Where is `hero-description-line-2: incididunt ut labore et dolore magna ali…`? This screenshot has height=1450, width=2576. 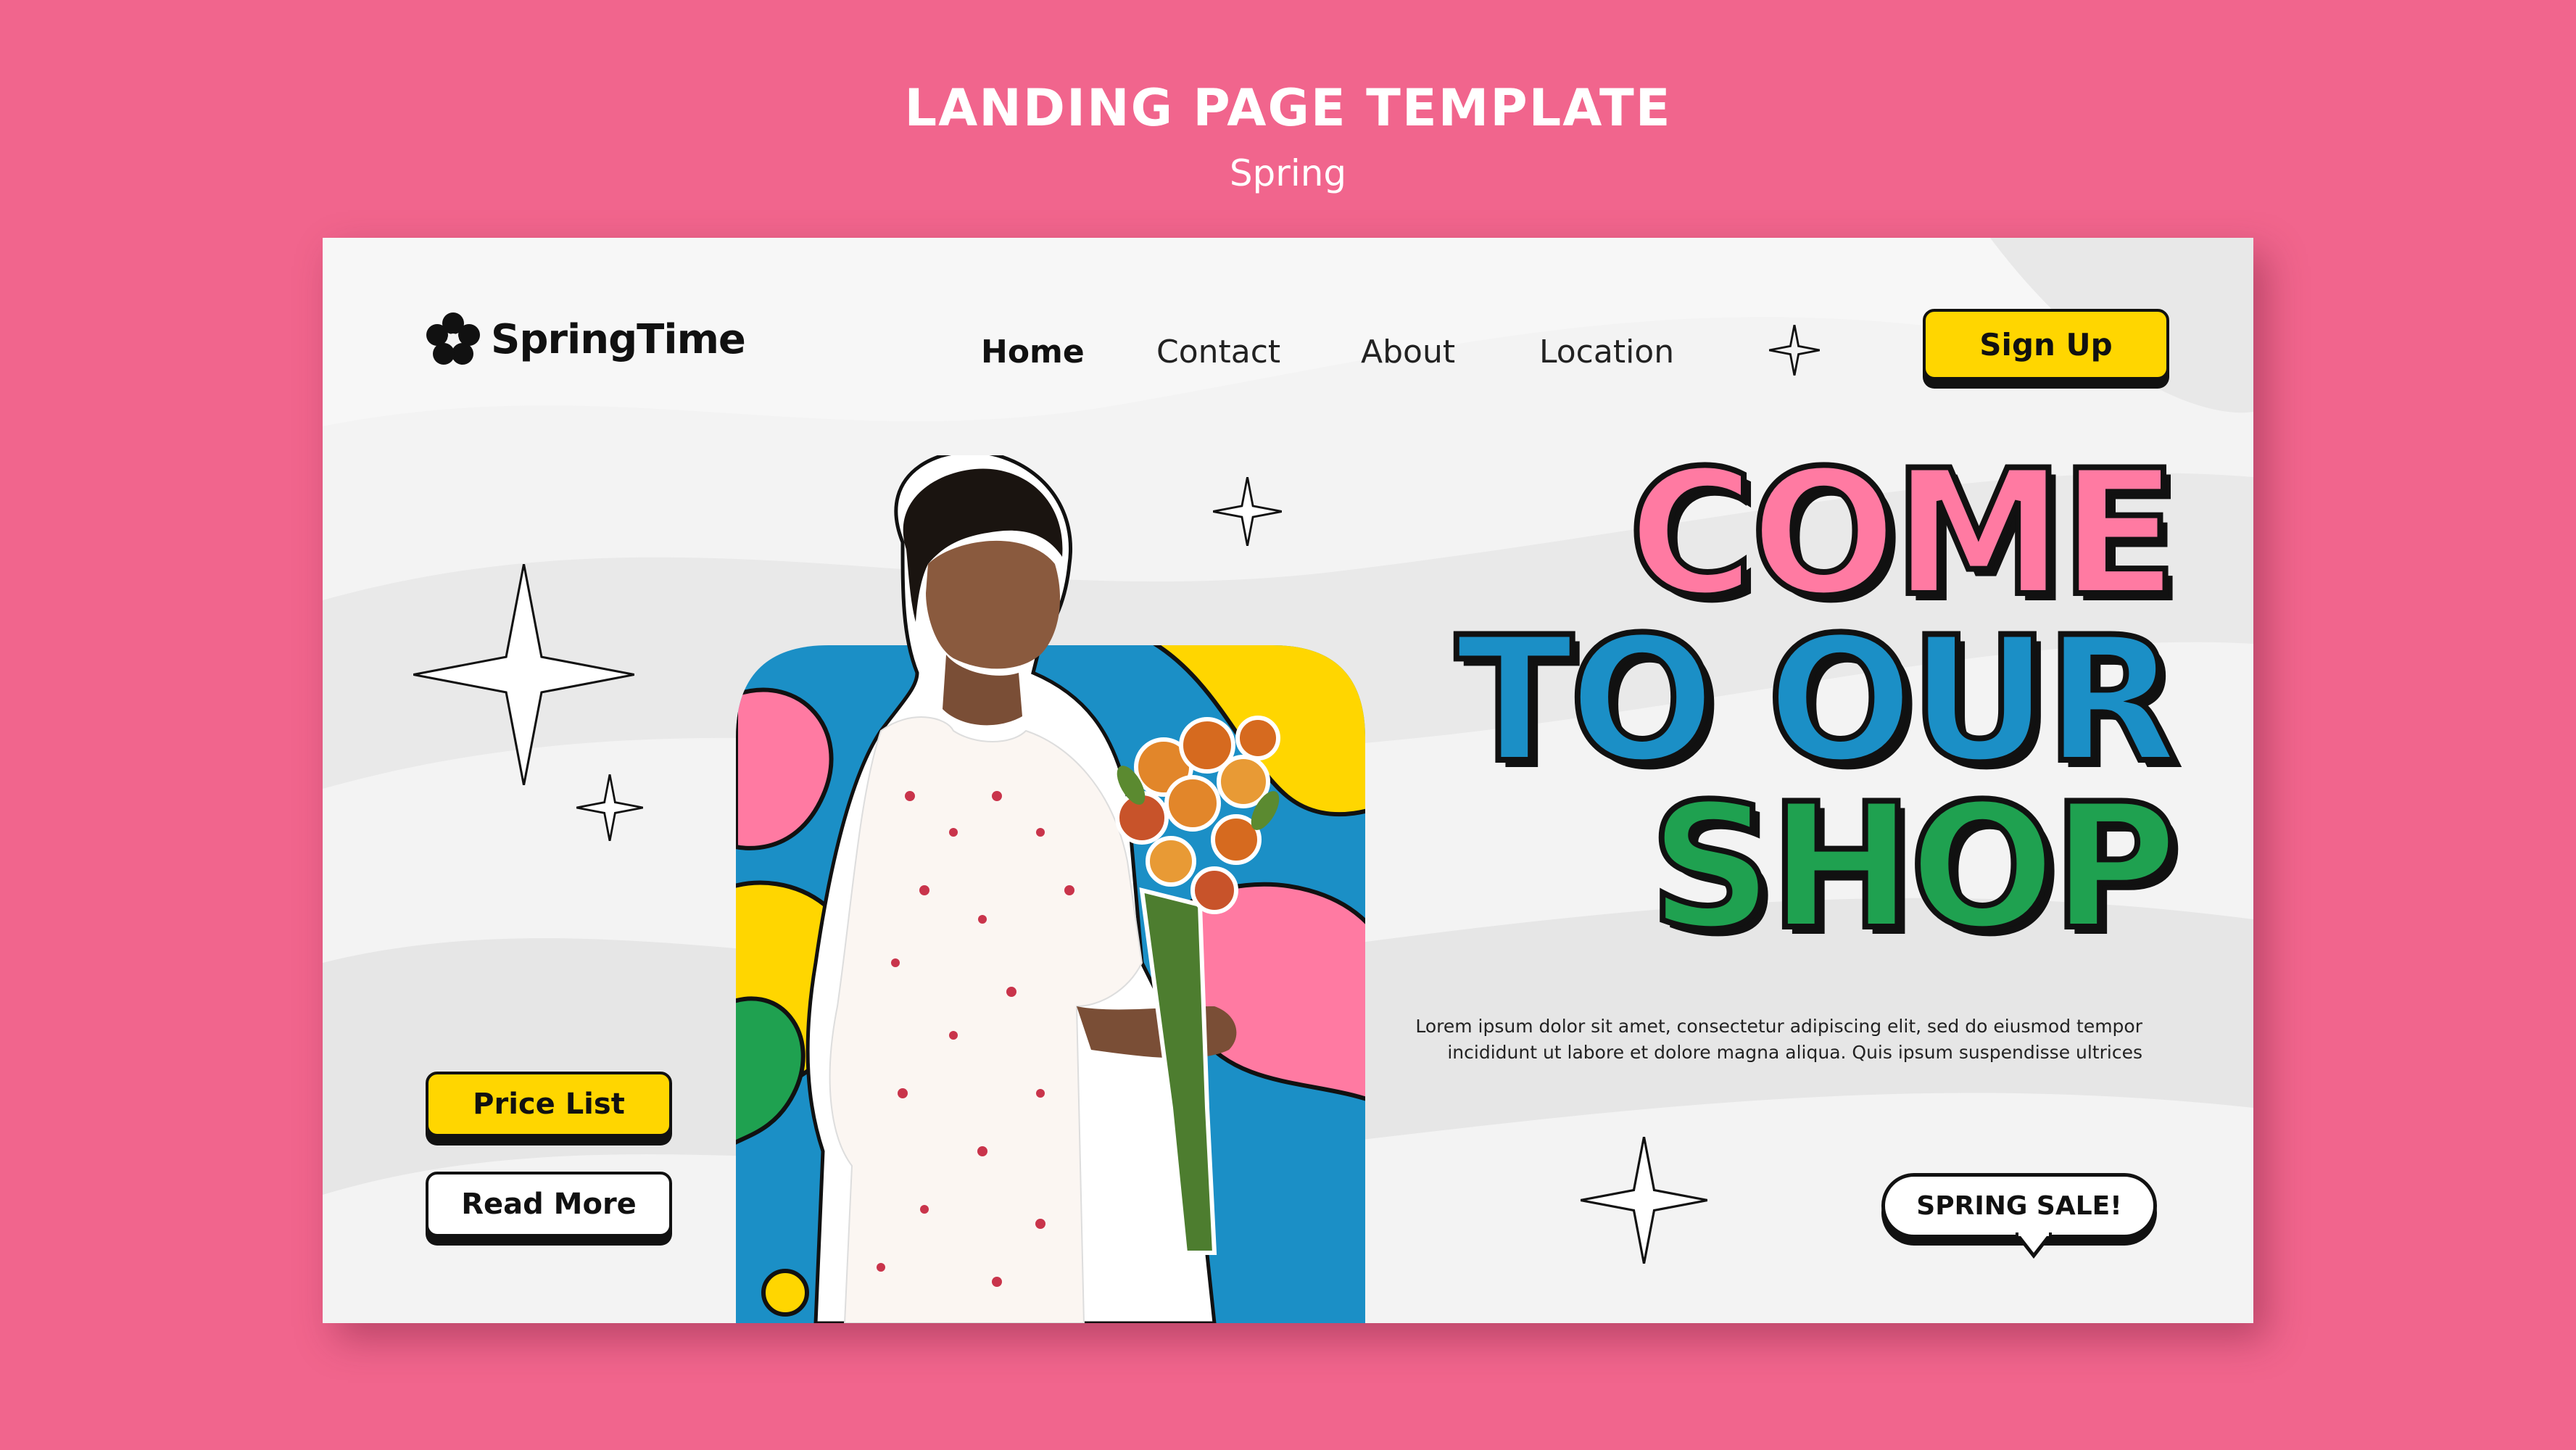
hero-description-line-2: incididunt ut labore et dolore magna ali… is located at coordinates (1795, 1052).